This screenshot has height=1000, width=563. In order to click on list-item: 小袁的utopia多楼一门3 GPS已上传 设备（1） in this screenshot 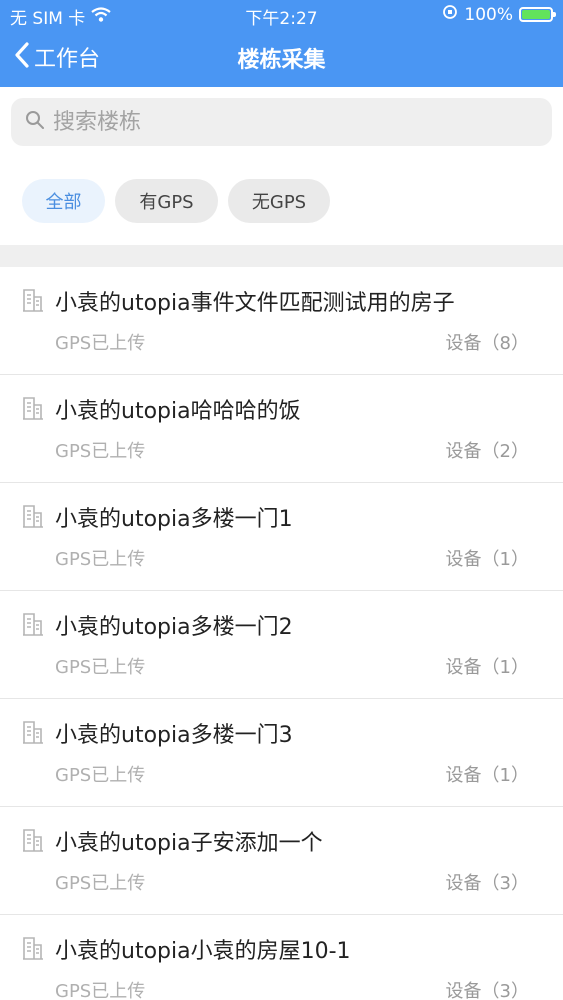, I will do `click(281, 753)`.